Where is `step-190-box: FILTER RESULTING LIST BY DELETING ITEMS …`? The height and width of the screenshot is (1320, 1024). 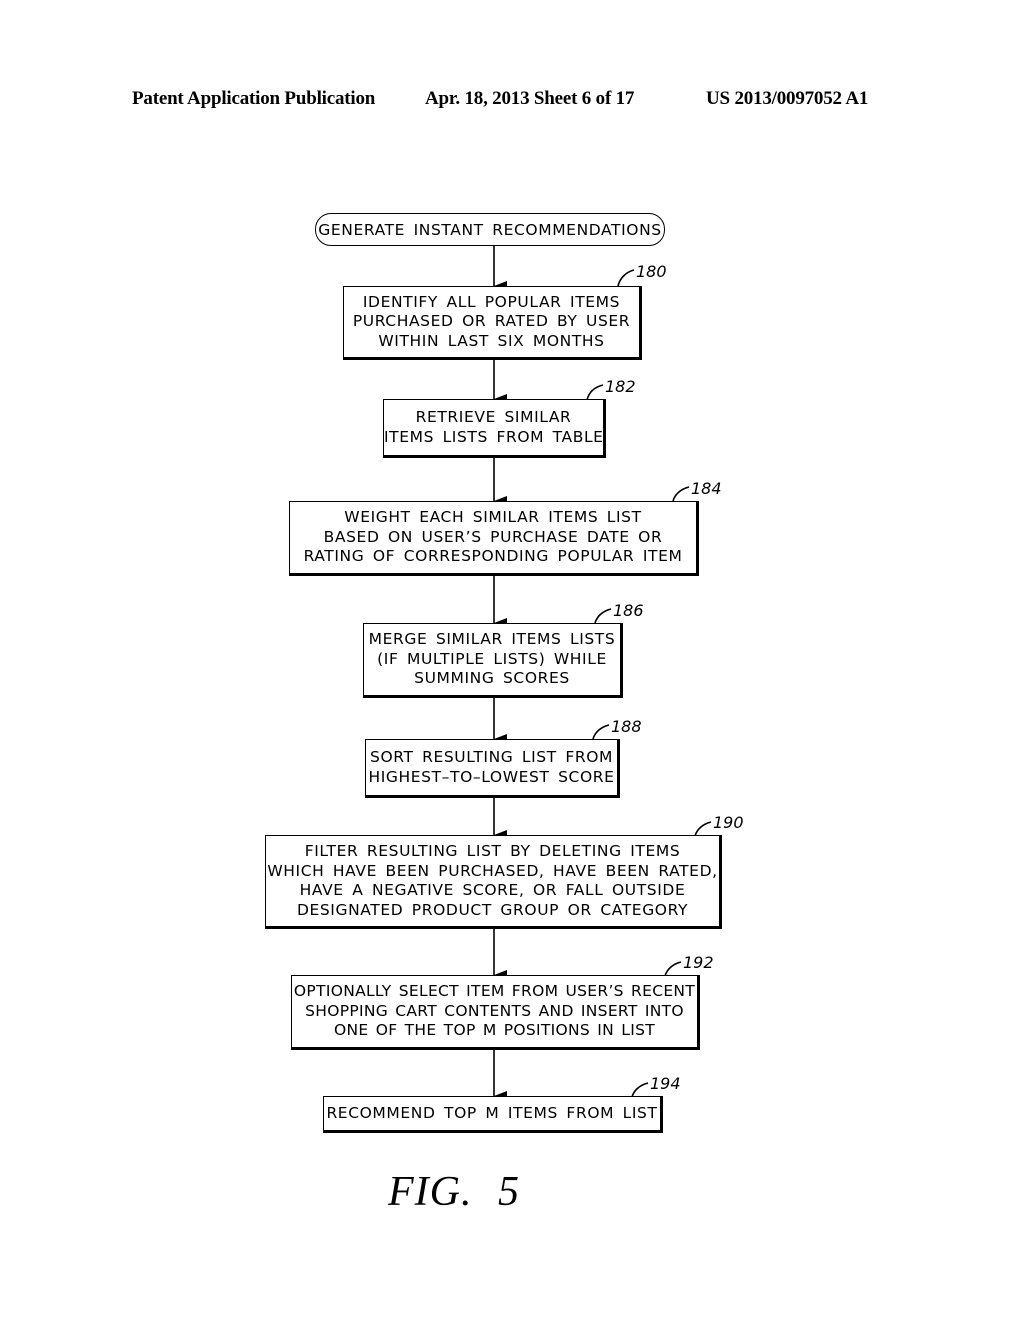
step-190-box: FILTER RESULTING LIST BY DELETING ITEMS … is located at coordinates (493, 882).